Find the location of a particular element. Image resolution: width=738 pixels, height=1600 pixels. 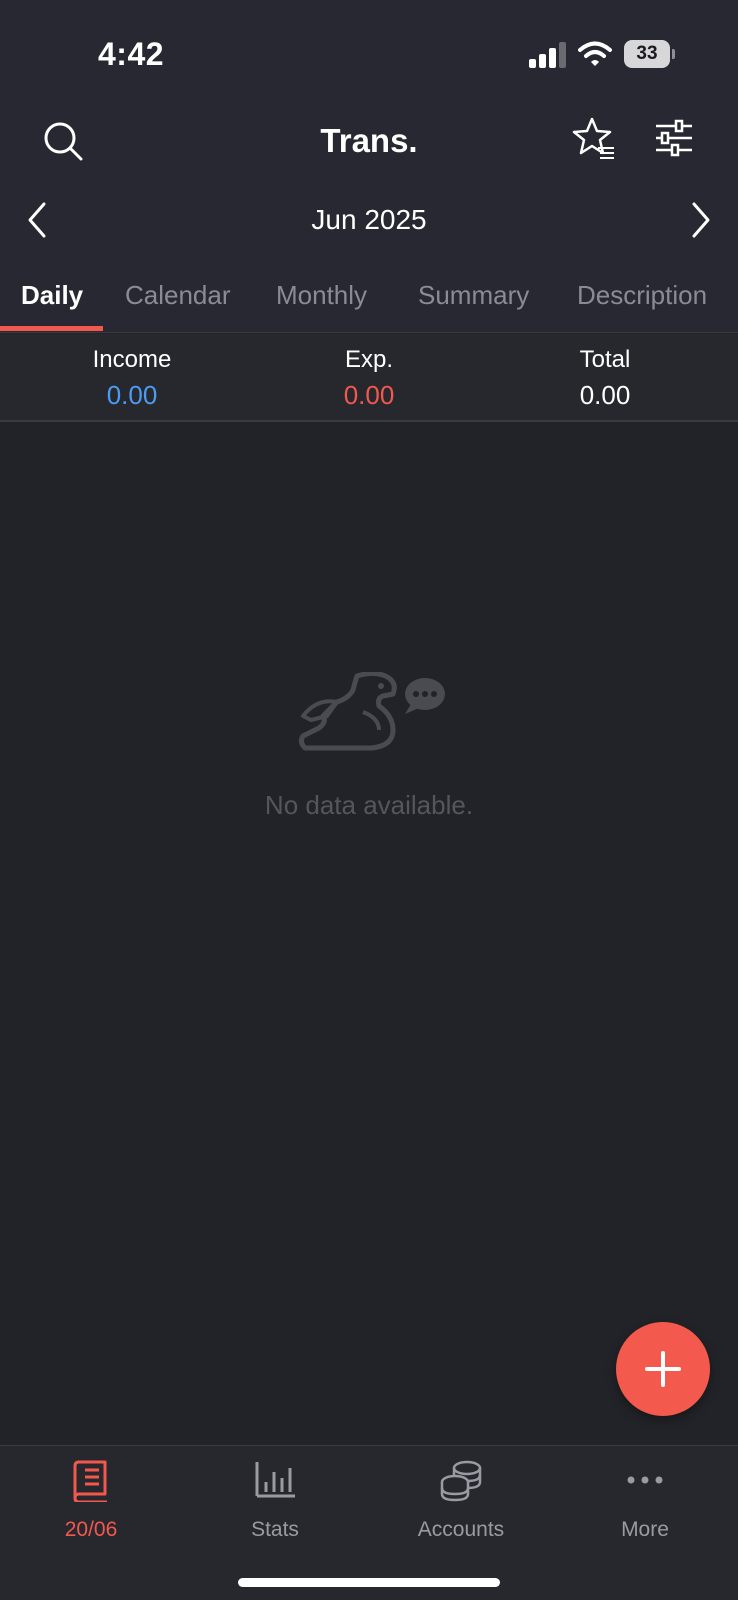

expense-label: Exp. is located at coordinates (369, 359).